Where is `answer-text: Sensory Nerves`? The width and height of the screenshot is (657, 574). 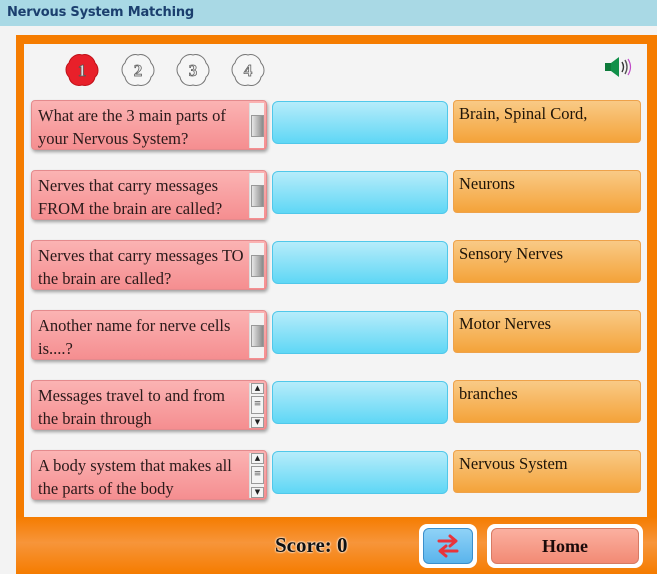
answer-text: Sensory Nerves is located at coordinates (511, 253).